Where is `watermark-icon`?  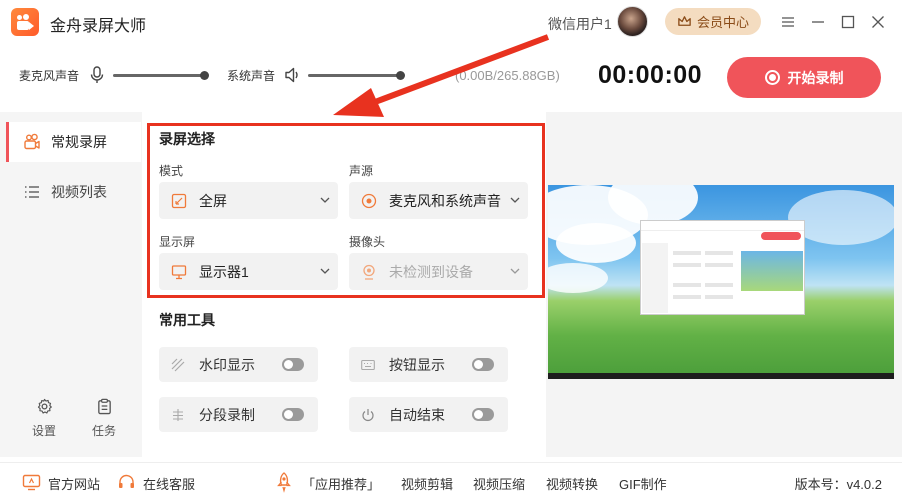 watermark-icon is located at coordinates (178, 364).